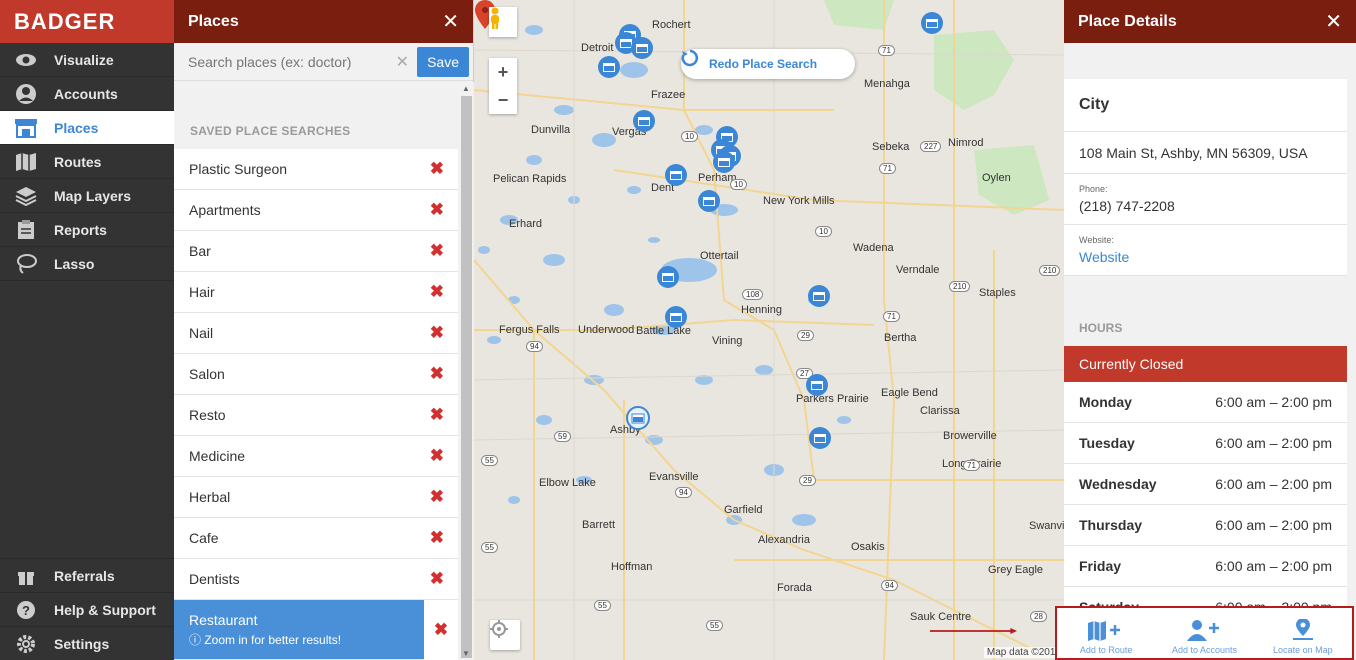 The image size is (1356, 660). Describe the element at coordinates (443, 61) in the screenshot. I see `save-button: Save` at that location.